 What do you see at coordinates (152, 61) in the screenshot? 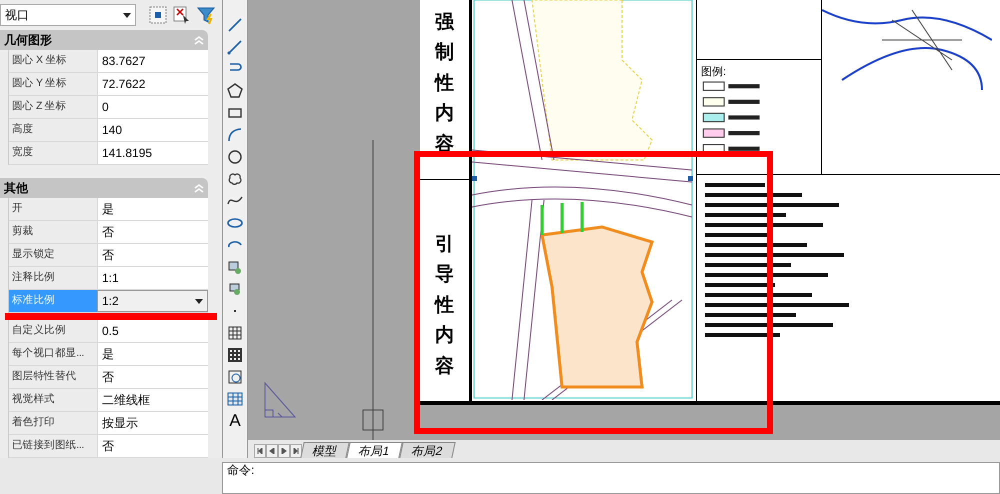
I see `property-value: 83.7627` at bounding box center [152, 61].